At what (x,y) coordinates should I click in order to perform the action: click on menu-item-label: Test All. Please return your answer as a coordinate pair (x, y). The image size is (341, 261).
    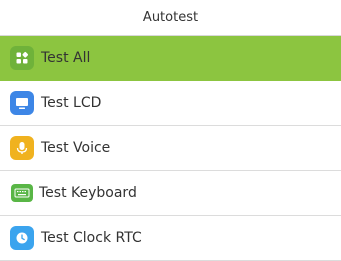
    Looking at the image, I should click on (66, 58).